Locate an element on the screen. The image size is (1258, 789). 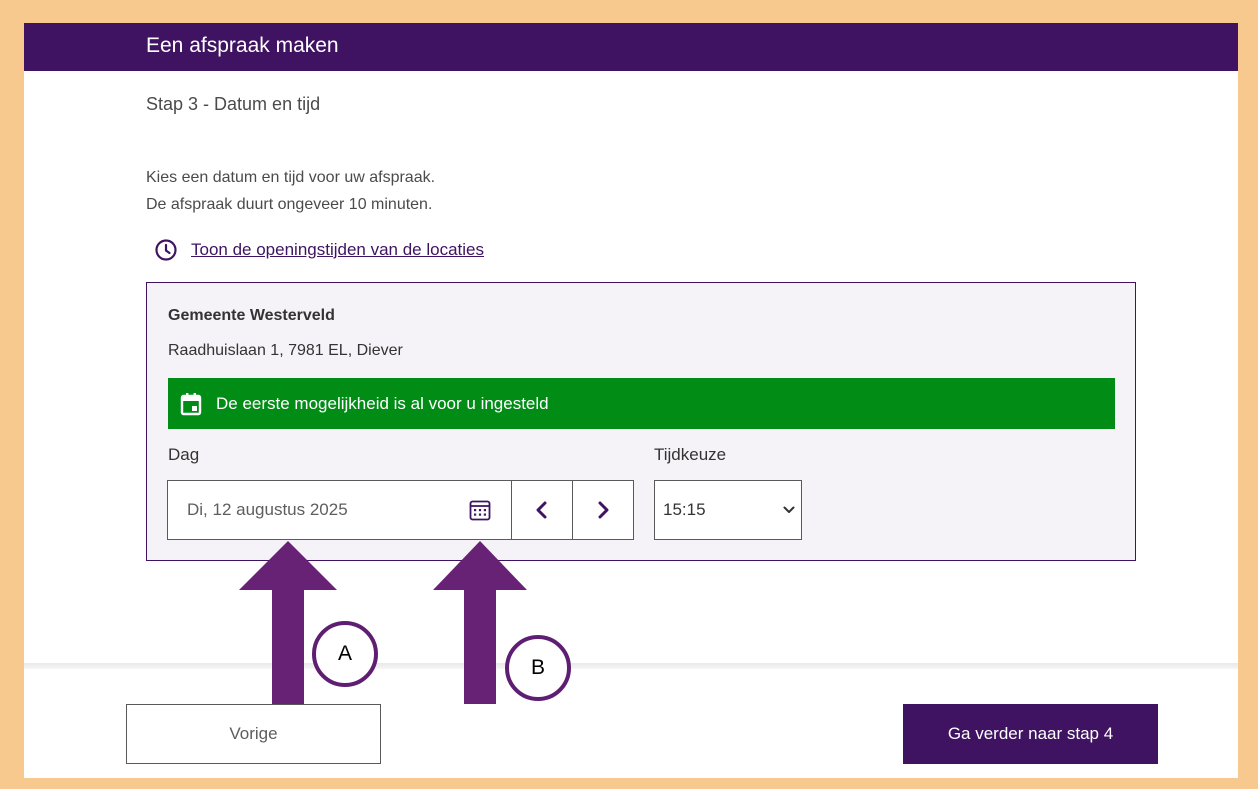
arrow-a is located at coordinates (288, 622).